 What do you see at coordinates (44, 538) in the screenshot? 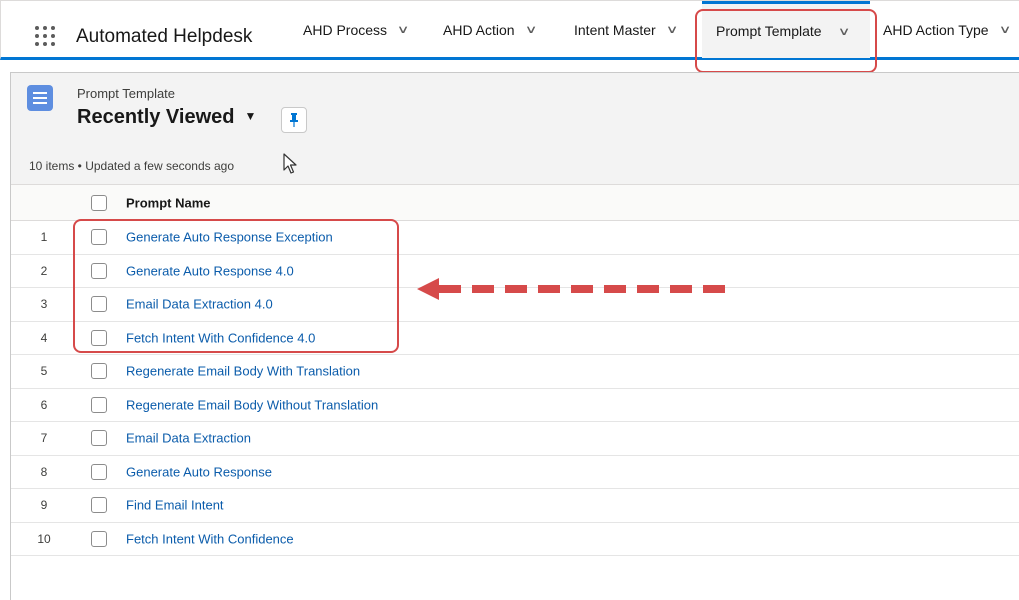
I see `row-number: 10` at bounding box center [44, 538].